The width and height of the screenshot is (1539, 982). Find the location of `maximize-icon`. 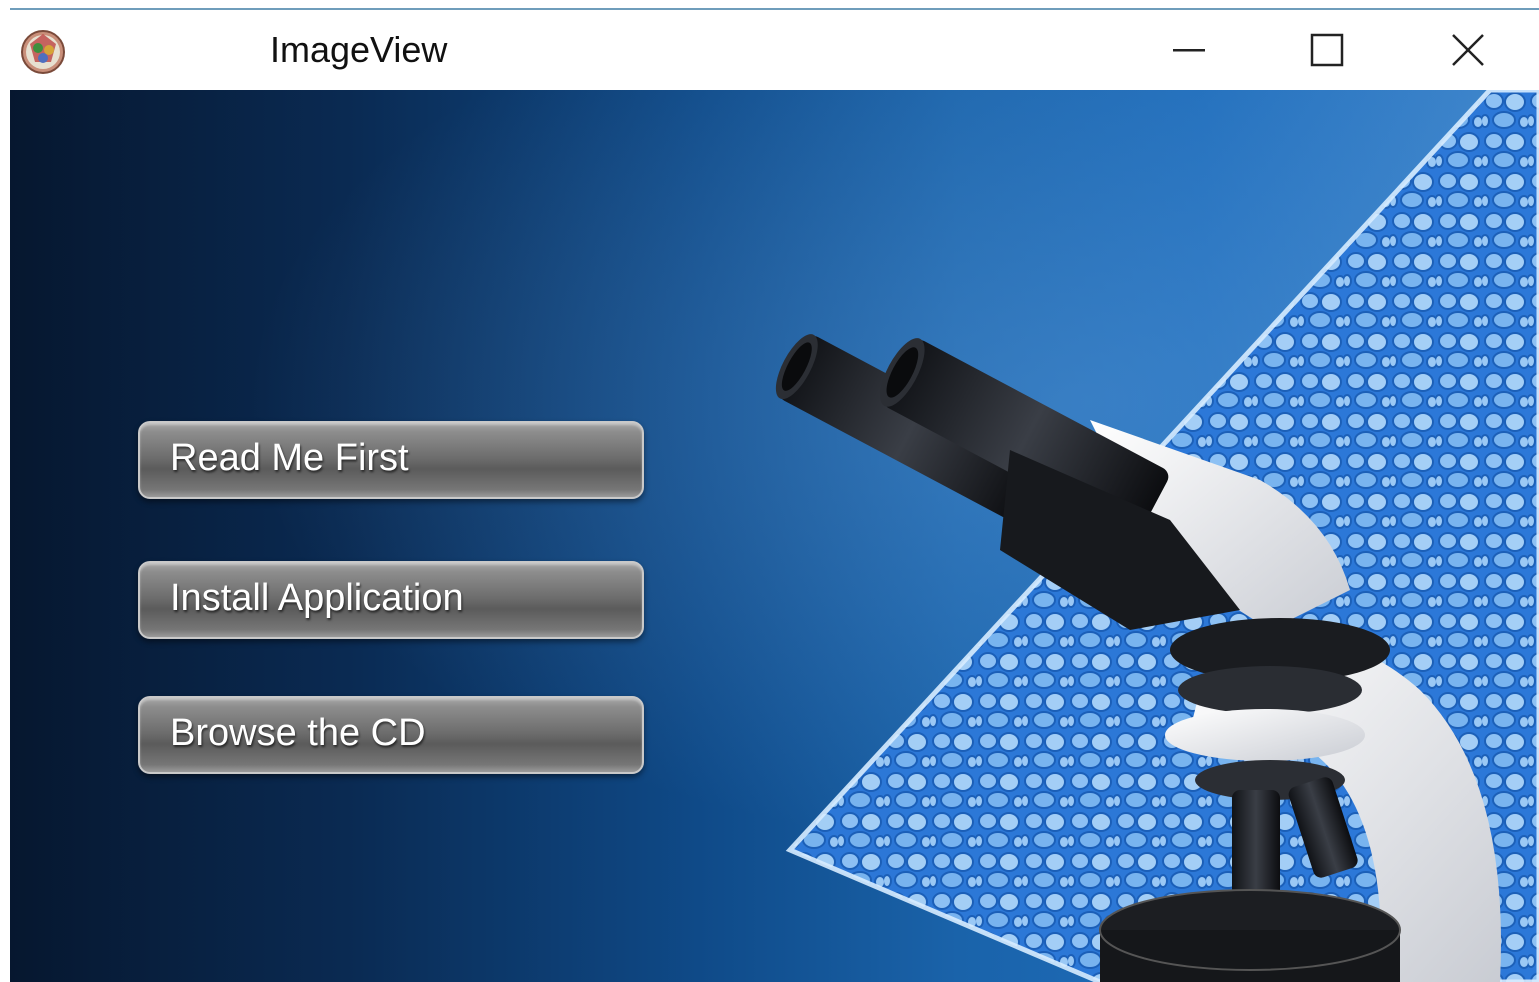

maximize-icon is located at coordinates (1327, 50).